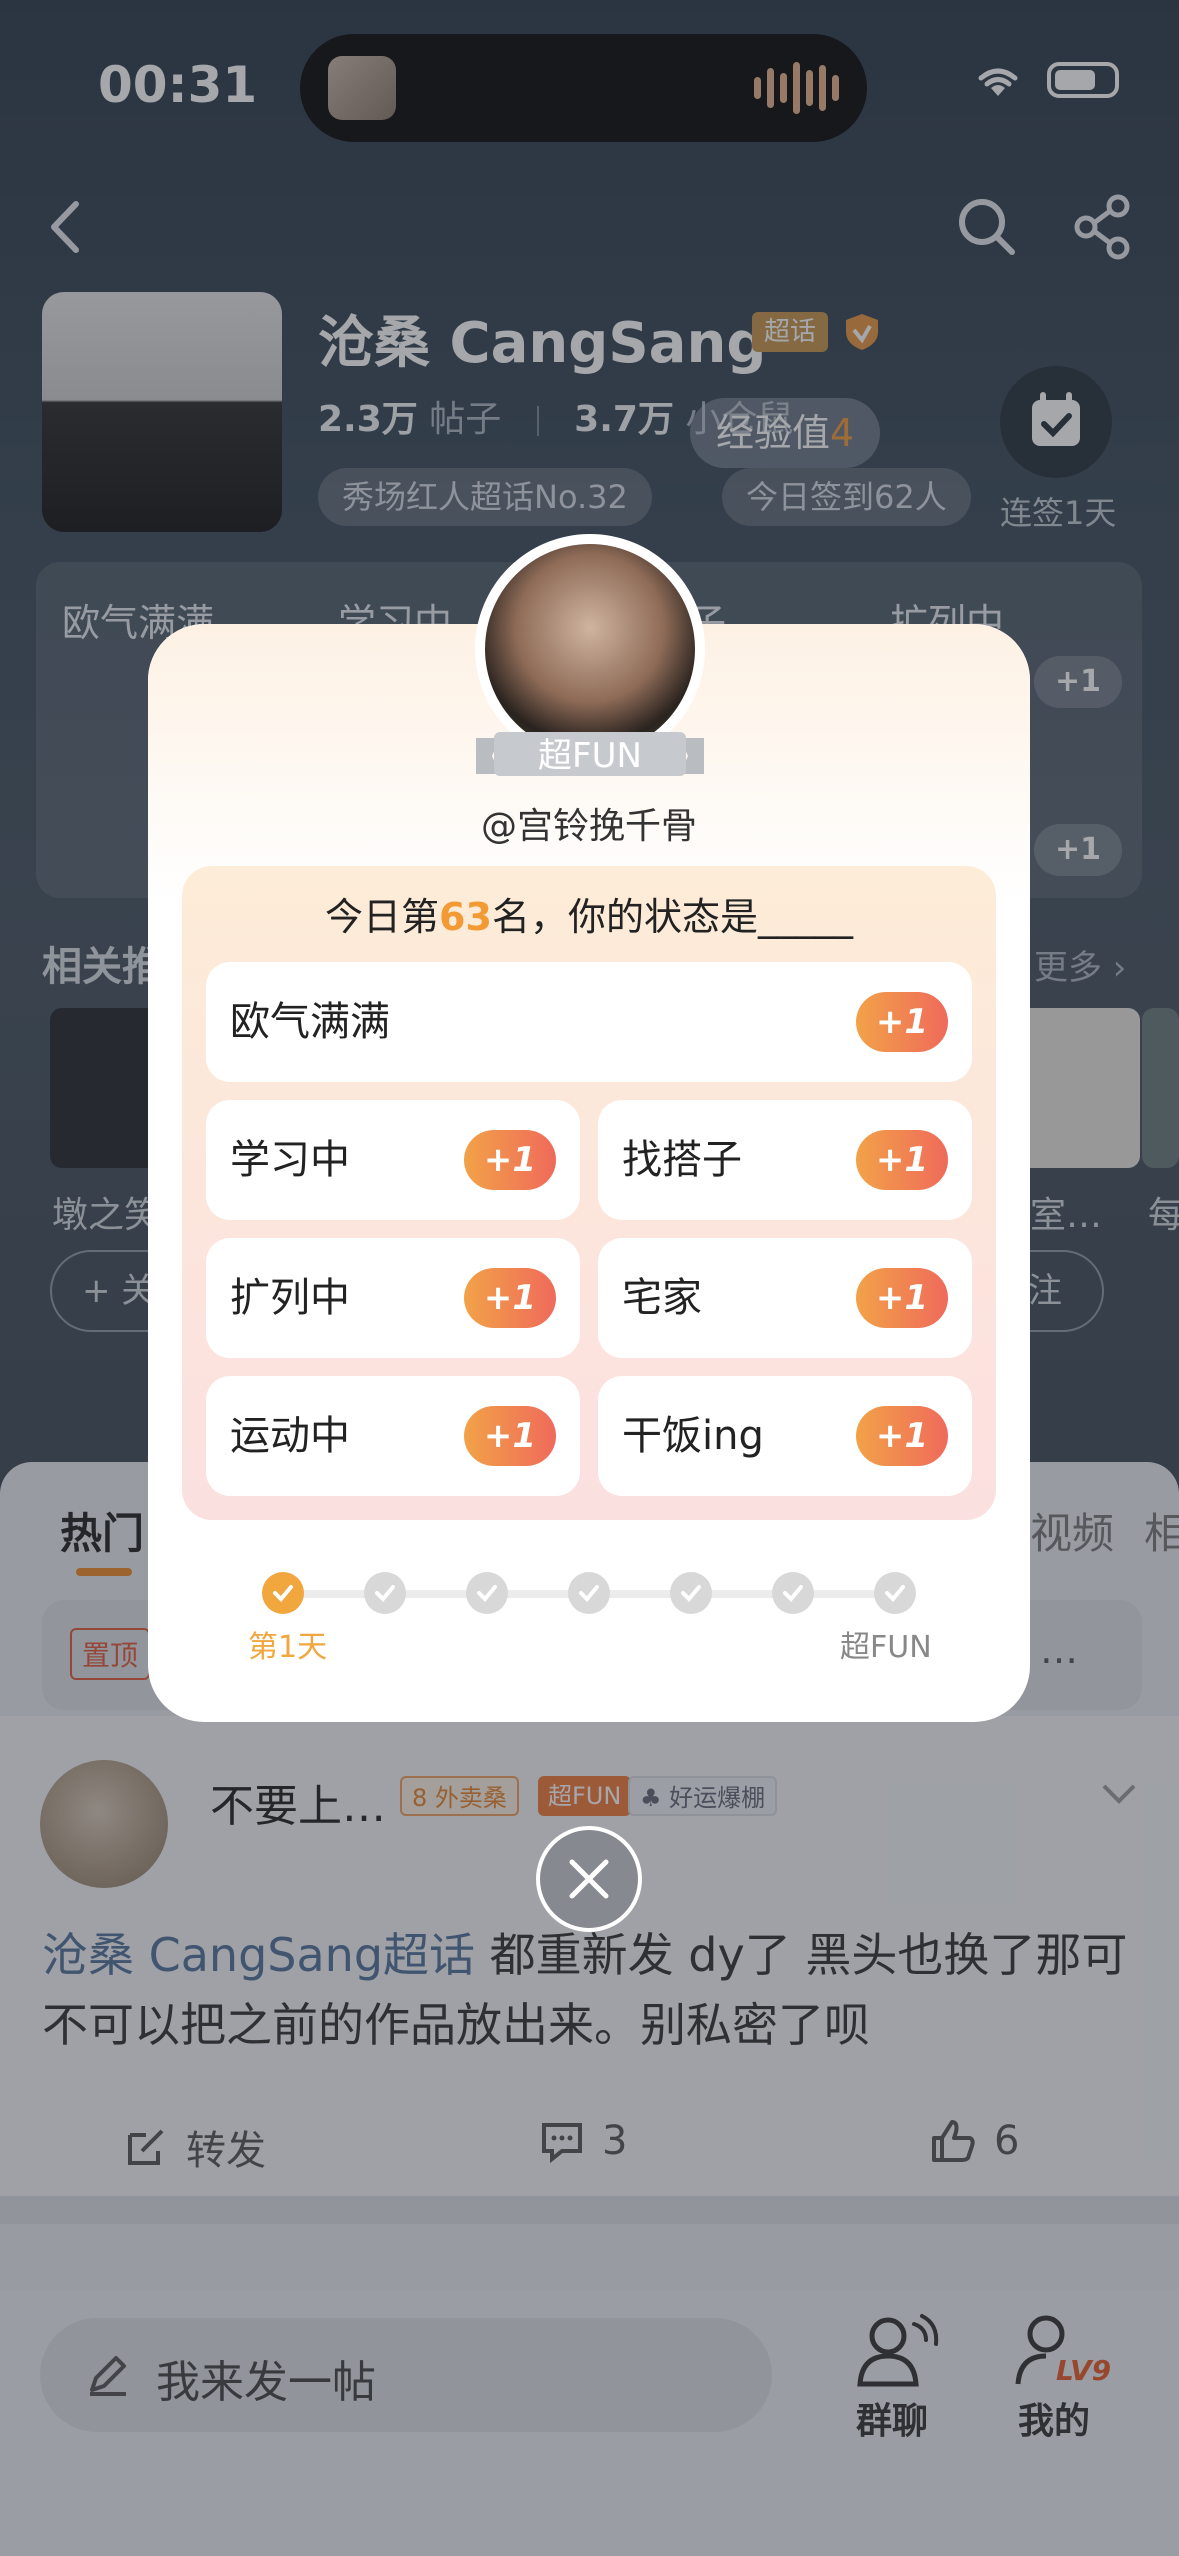  I want to click on rank-prefix: 今日第, so click(382, 917).